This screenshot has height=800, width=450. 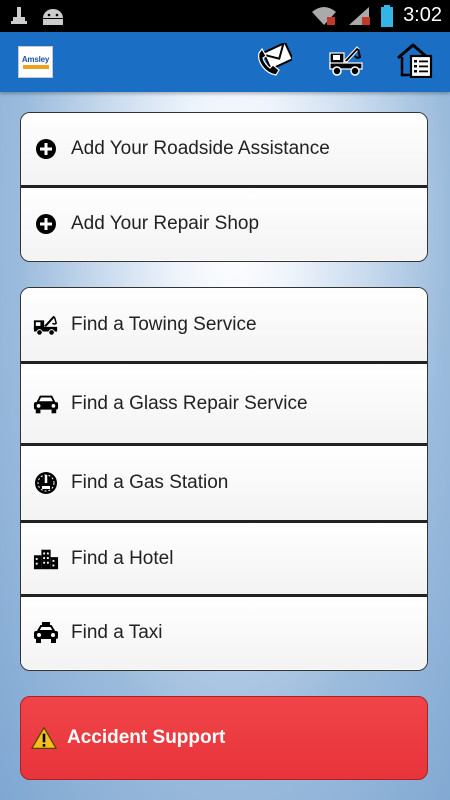 I want to click on item-label: Find a Gas Station, so click(x=150, y=482).